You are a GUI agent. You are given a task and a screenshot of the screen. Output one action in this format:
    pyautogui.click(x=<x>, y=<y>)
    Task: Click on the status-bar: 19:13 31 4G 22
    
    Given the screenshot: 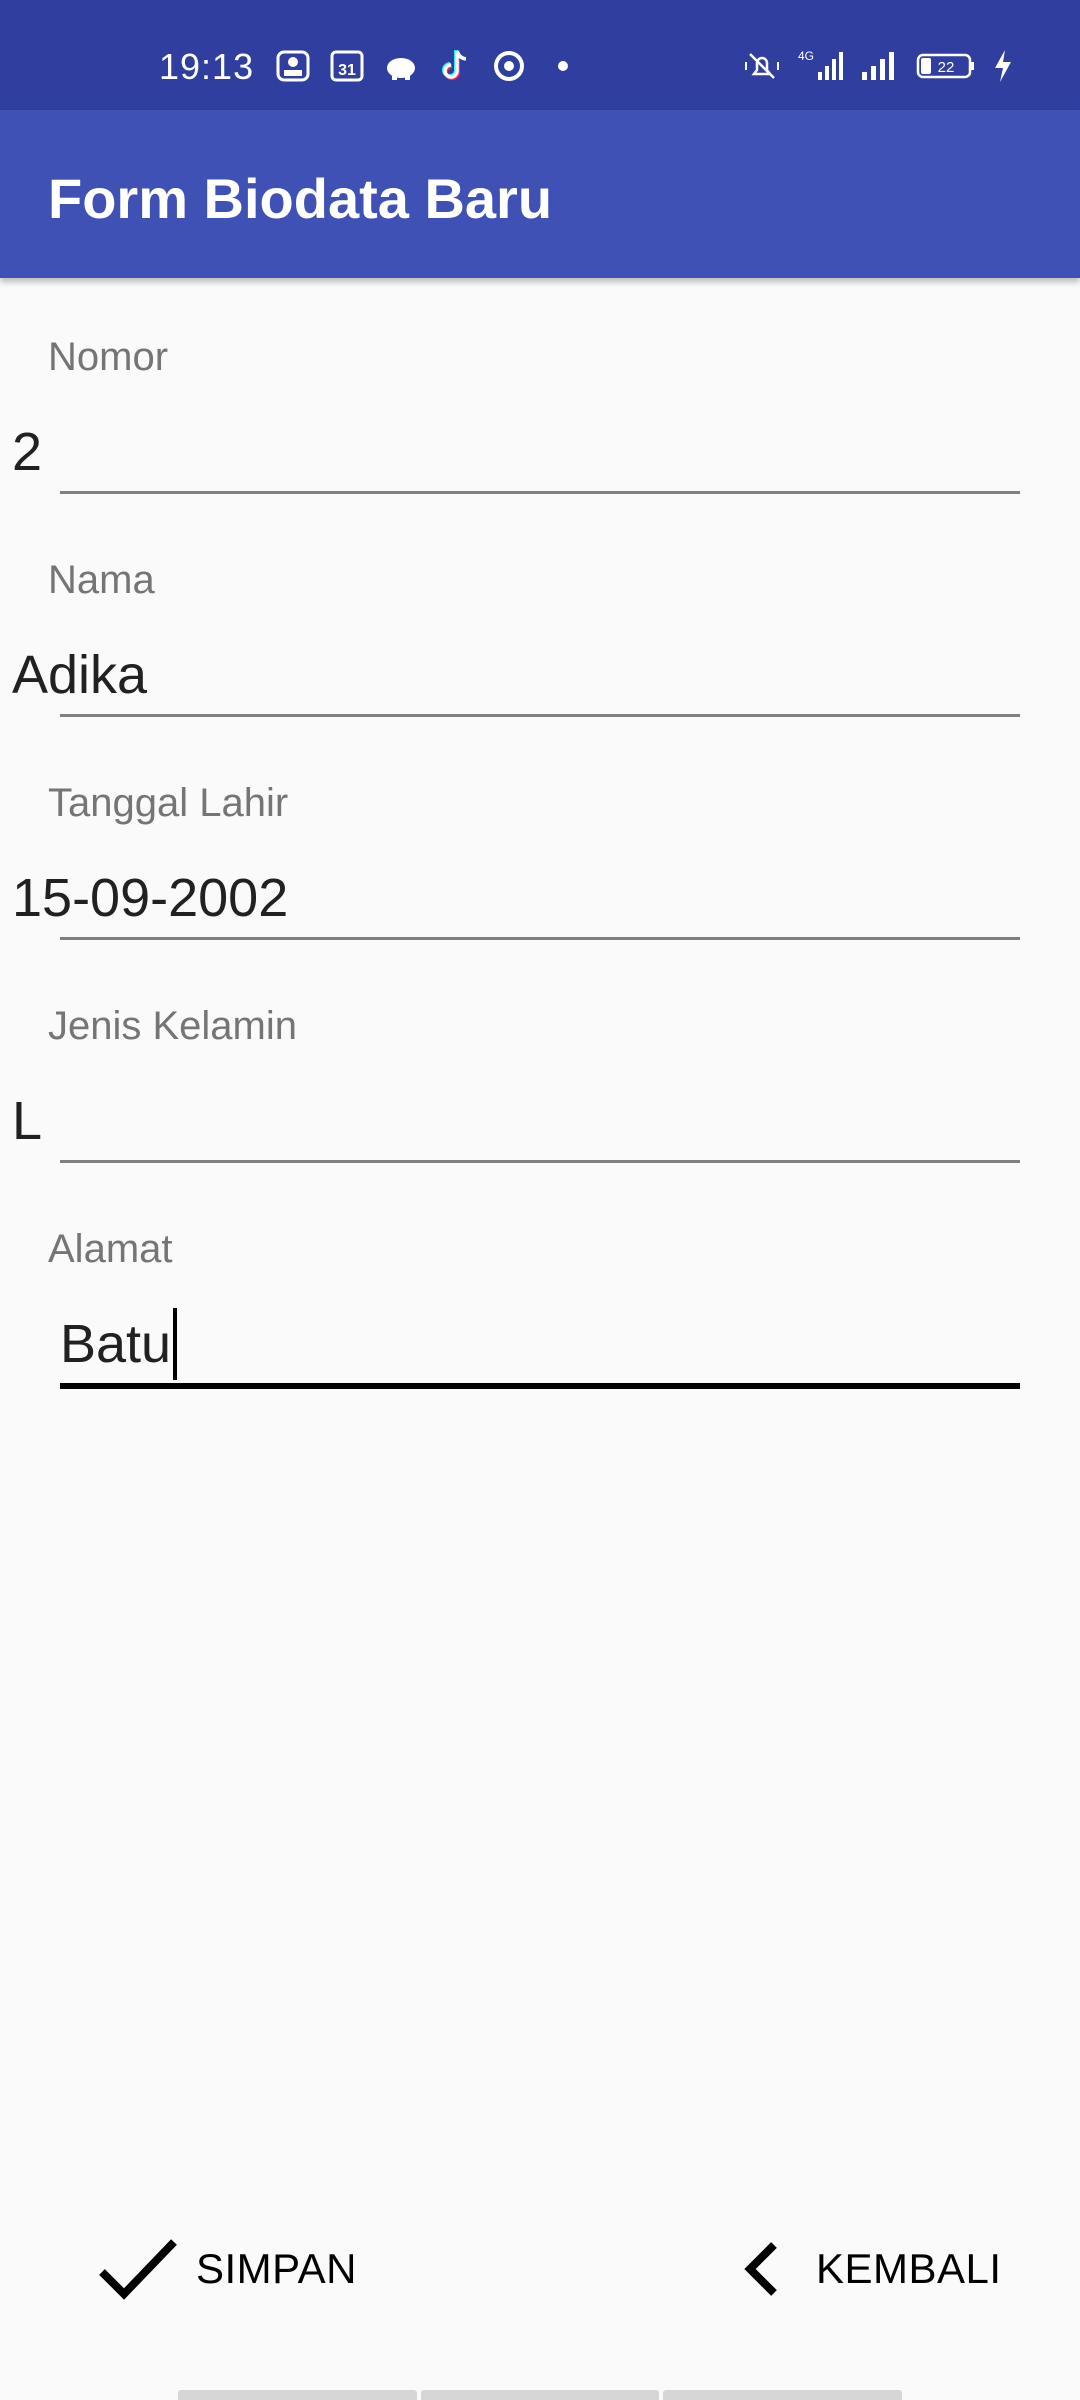 What is the action you would take?
    pyautogui.click(x=540, y=55)
    